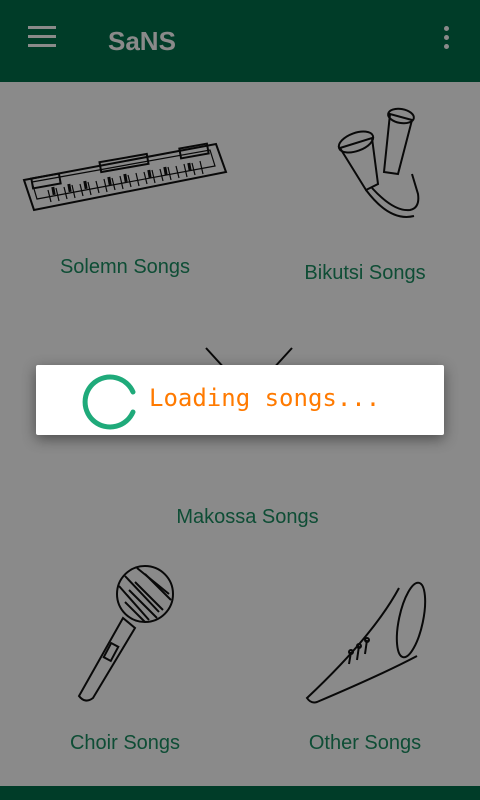  What do you see at coordinates (109, 402) in the screenshot?
I see `loading-spinner-icon` at bounding box center [109, 402].